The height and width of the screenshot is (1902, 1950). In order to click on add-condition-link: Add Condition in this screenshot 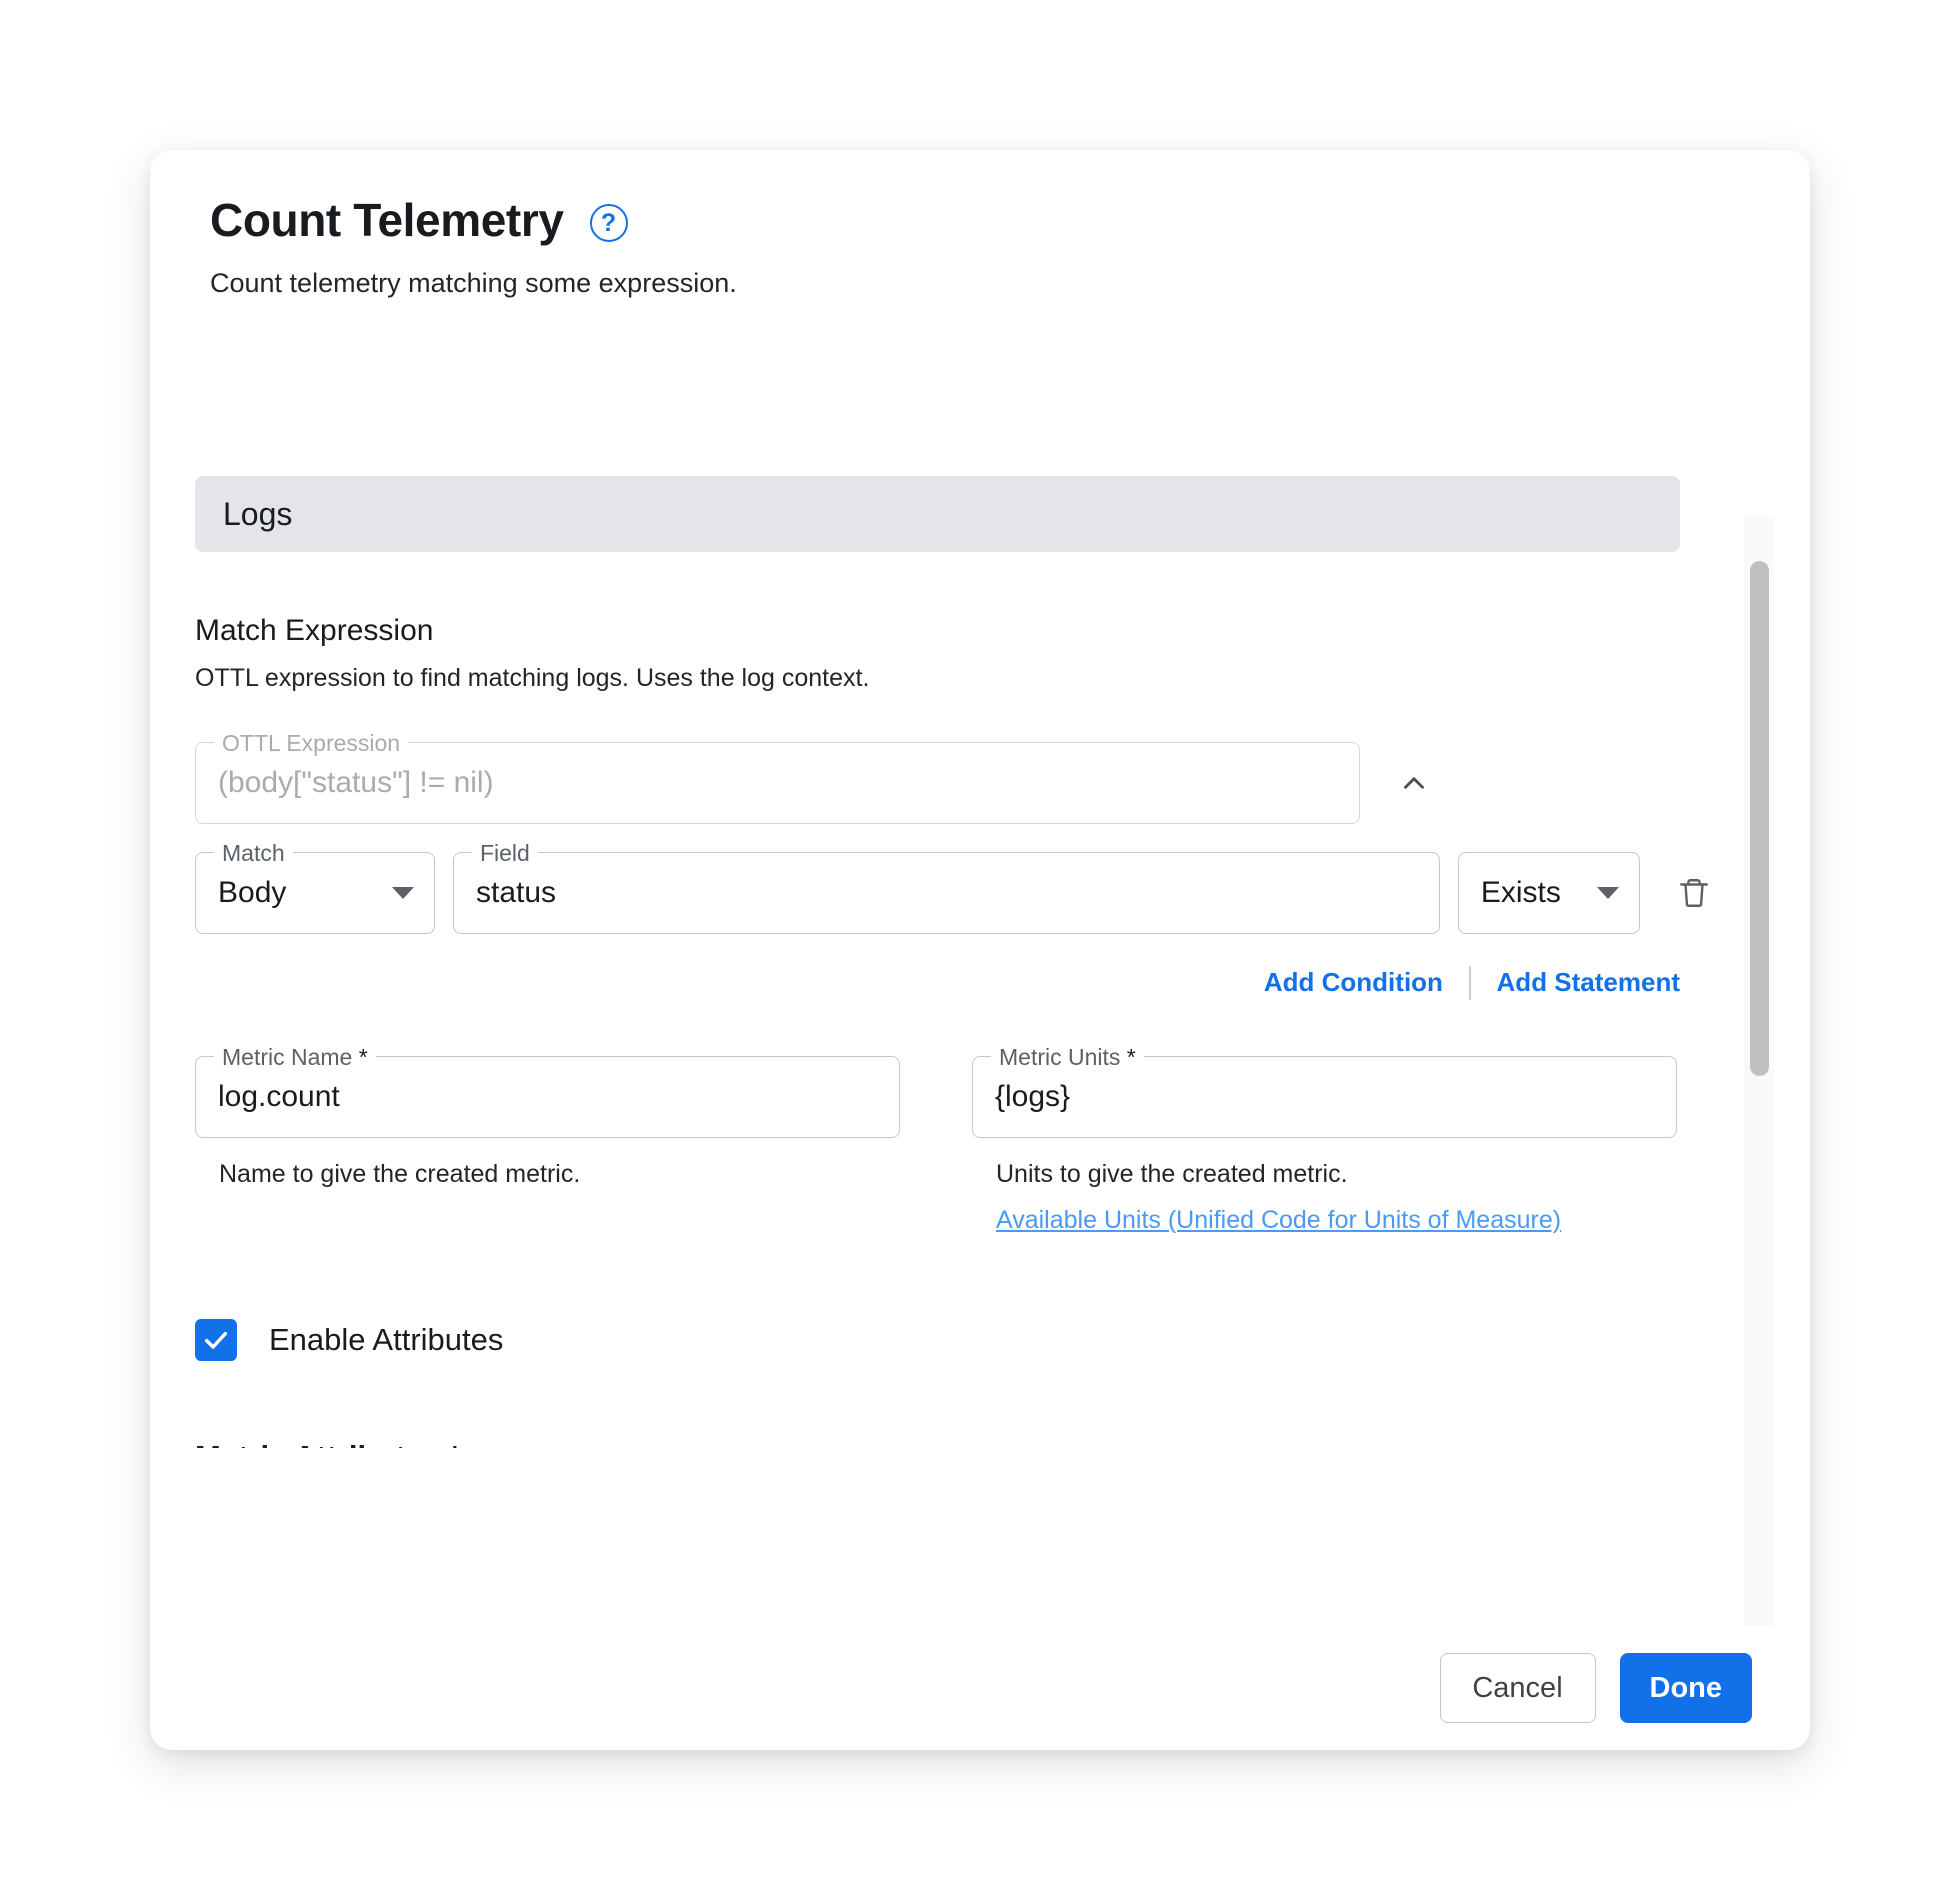, I will do `click(1353, 982)`.